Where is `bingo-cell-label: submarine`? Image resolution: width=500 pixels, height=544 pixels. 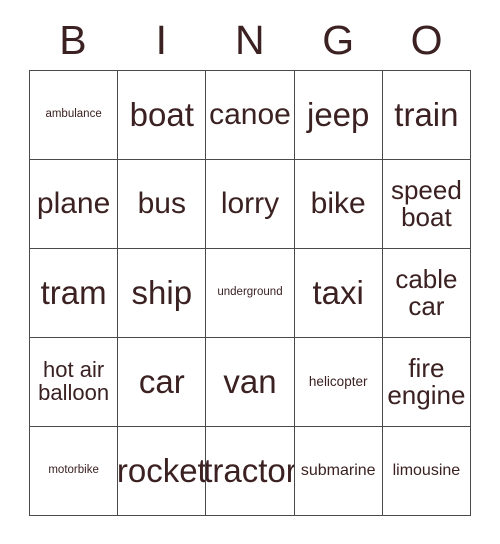
bingo-cell-label: submarine is located at coordinates (338, 470).